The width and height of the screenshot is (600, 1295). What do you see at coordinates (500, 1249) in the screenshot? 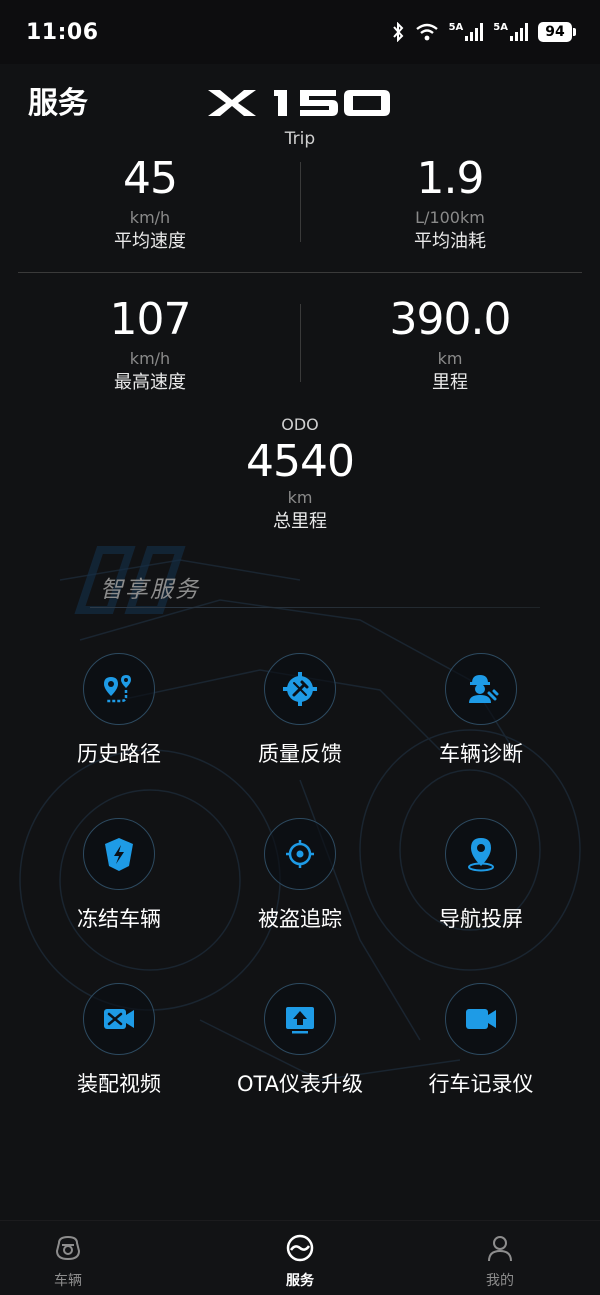
I see `profile-icon` at bounding box center [500, 1249].